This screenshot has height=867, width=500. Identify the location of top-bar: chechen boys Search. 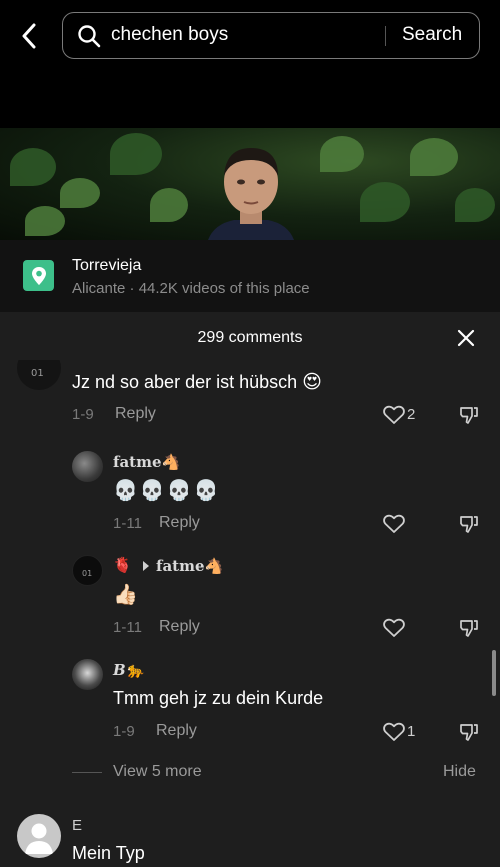
(250, 36).